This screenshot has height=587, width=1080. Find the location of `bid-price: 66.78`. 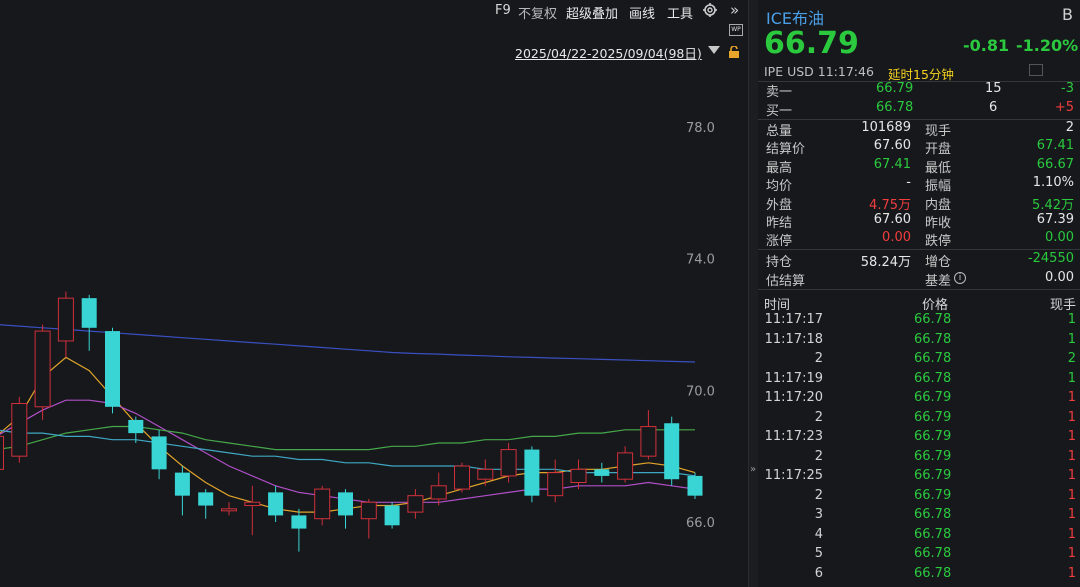

bid-price: 66.78 is located at coordinates (895, 107).